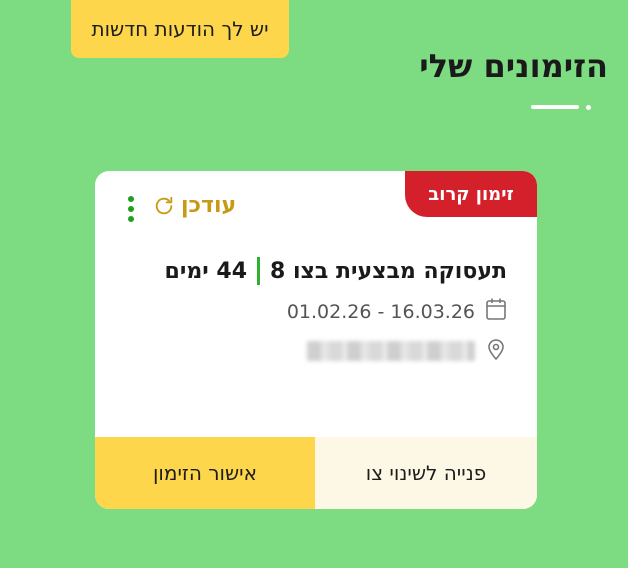 Image resolution: width=628 pixels, height=568 pixels. I want to click on date-row: 01.02.26 - 16.03.26, so click(397, 311).